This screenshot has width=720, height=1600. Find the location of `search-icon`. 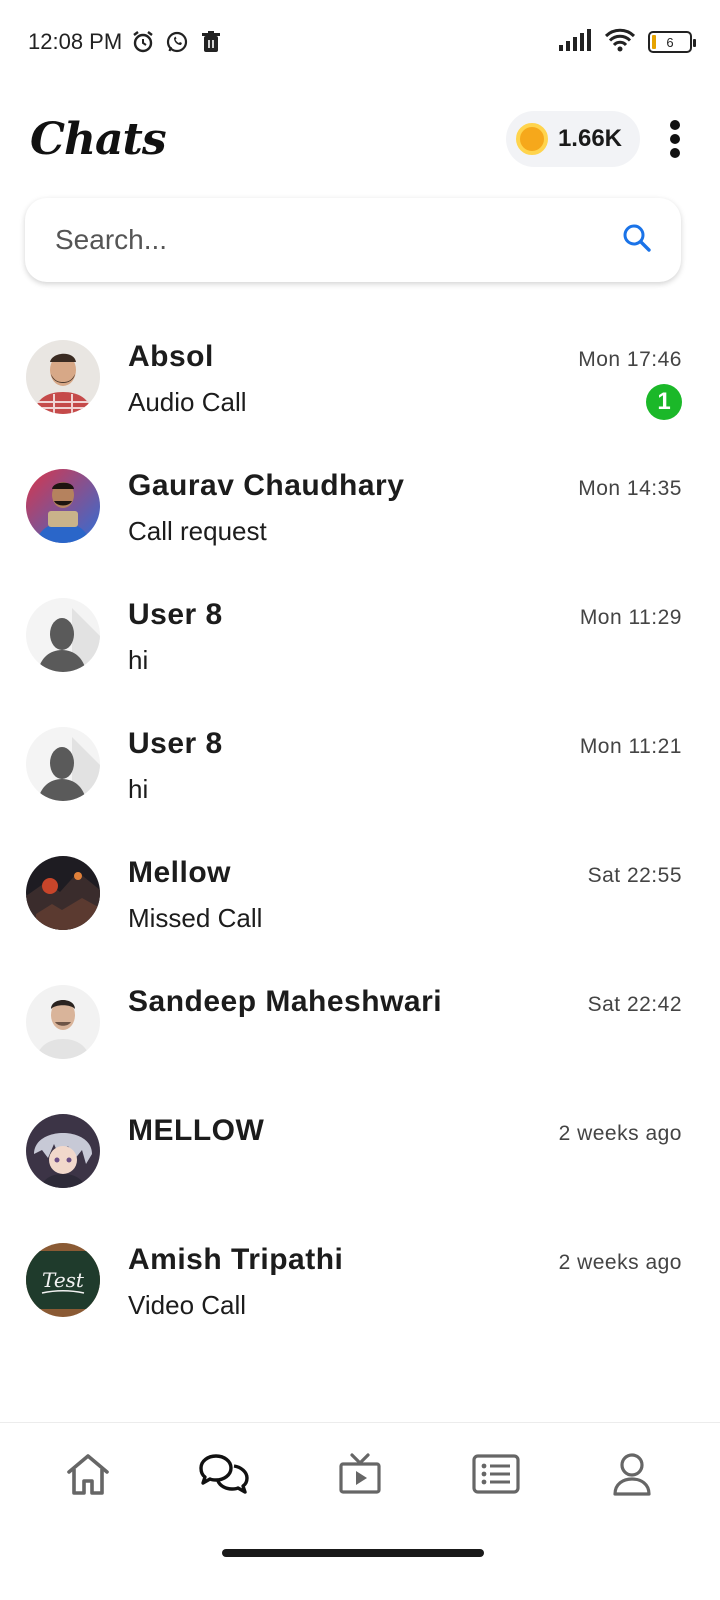

search-icon is located at coordinates (637, 240).